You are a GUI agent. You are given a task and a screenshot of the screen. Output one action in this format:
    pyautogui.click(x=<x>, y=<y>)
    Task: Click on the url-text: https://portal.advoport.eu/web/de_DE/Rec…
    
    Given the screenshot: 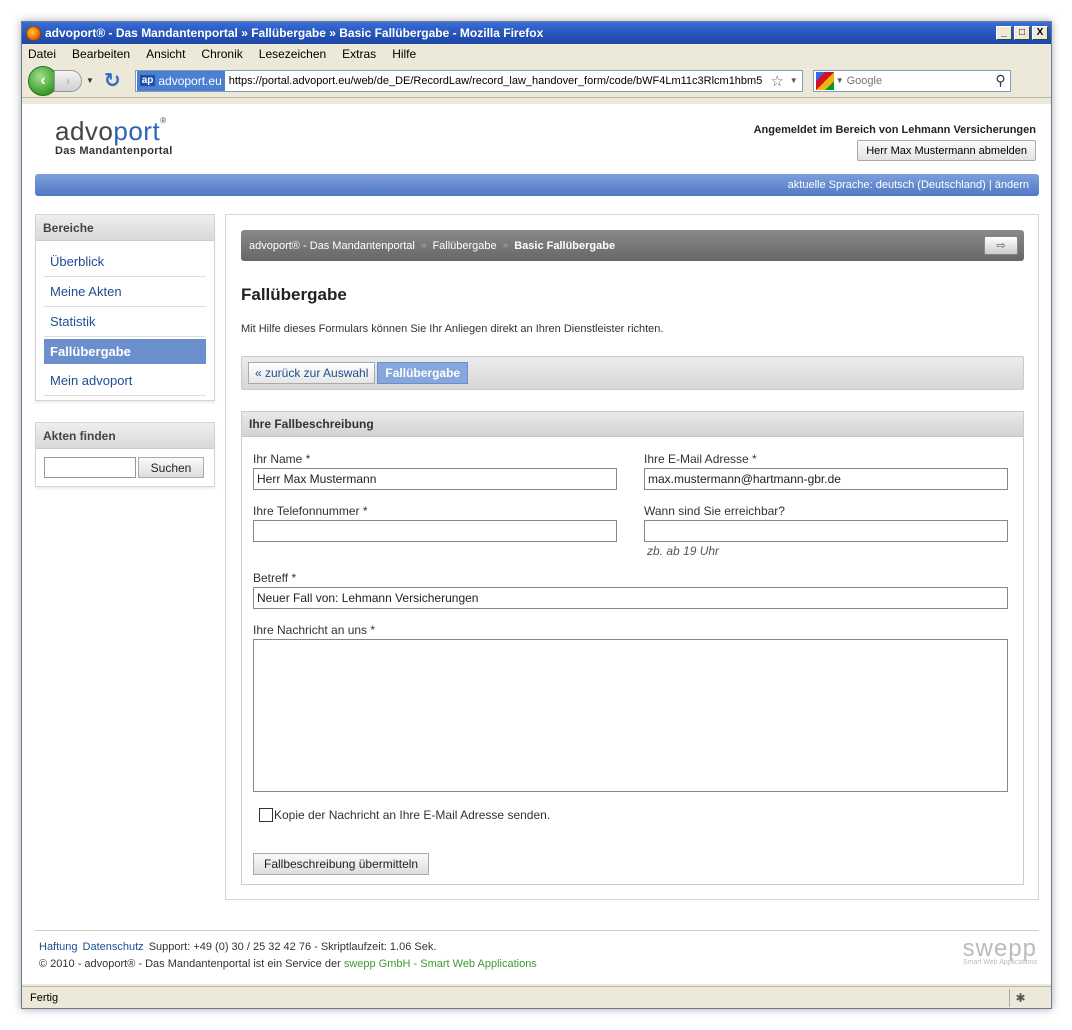 What is the action you would take?
    pyautogui.click(x=495, y=81)
    